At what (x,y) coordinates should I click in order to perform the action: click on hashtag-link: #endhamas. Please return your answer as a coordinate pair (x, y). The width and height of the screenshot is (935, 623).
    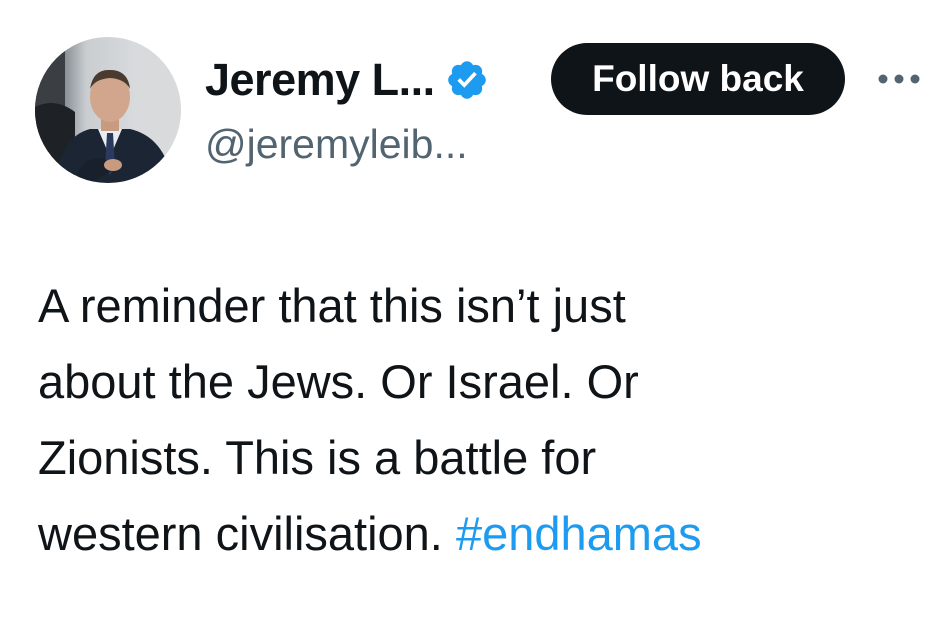
    Looking at the image, I should click on (579, 533).